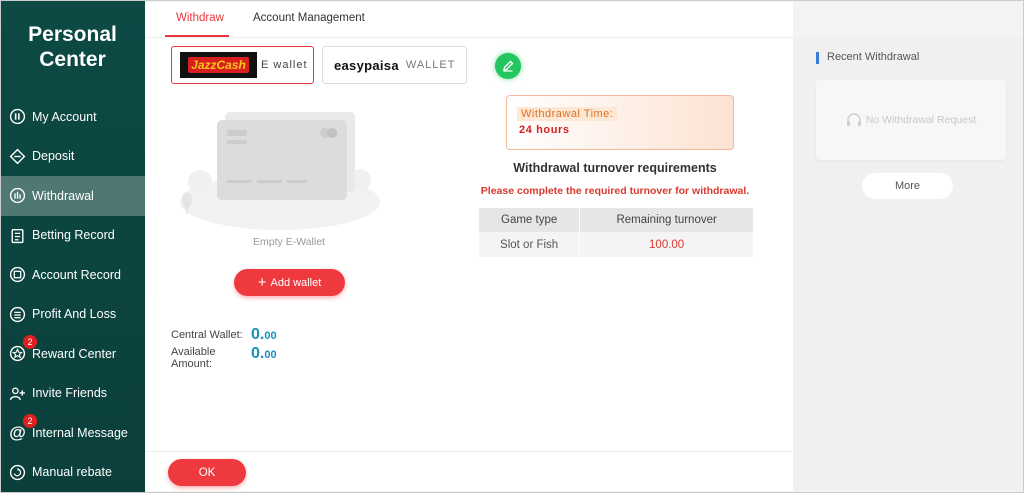 This screenshot has width=1024, height=493. Describe the element at coordinates (289, 242) in the screenshot. I see `empty-wallet-label: Empty E-Wallet` at that location.